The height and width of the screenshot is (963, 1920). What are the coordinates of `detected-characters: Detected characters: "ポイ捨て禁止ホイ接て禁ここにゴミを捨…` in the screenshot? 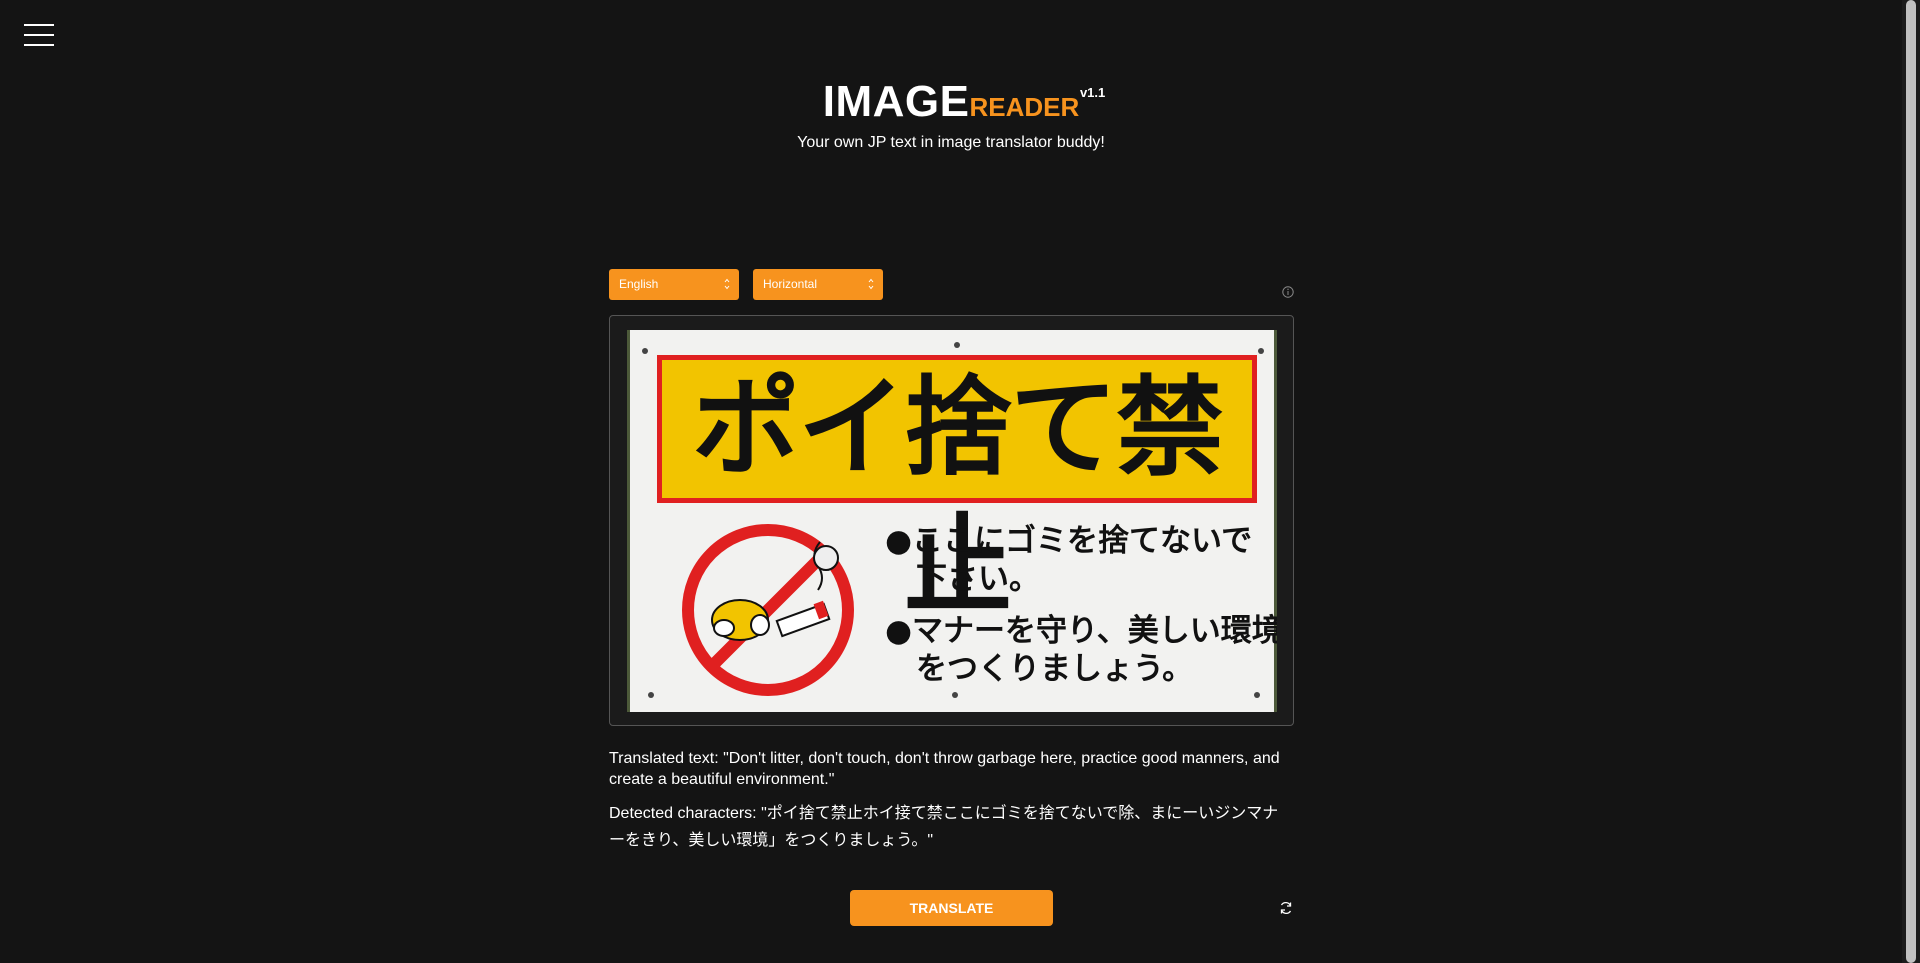 It's located at (944, 827).